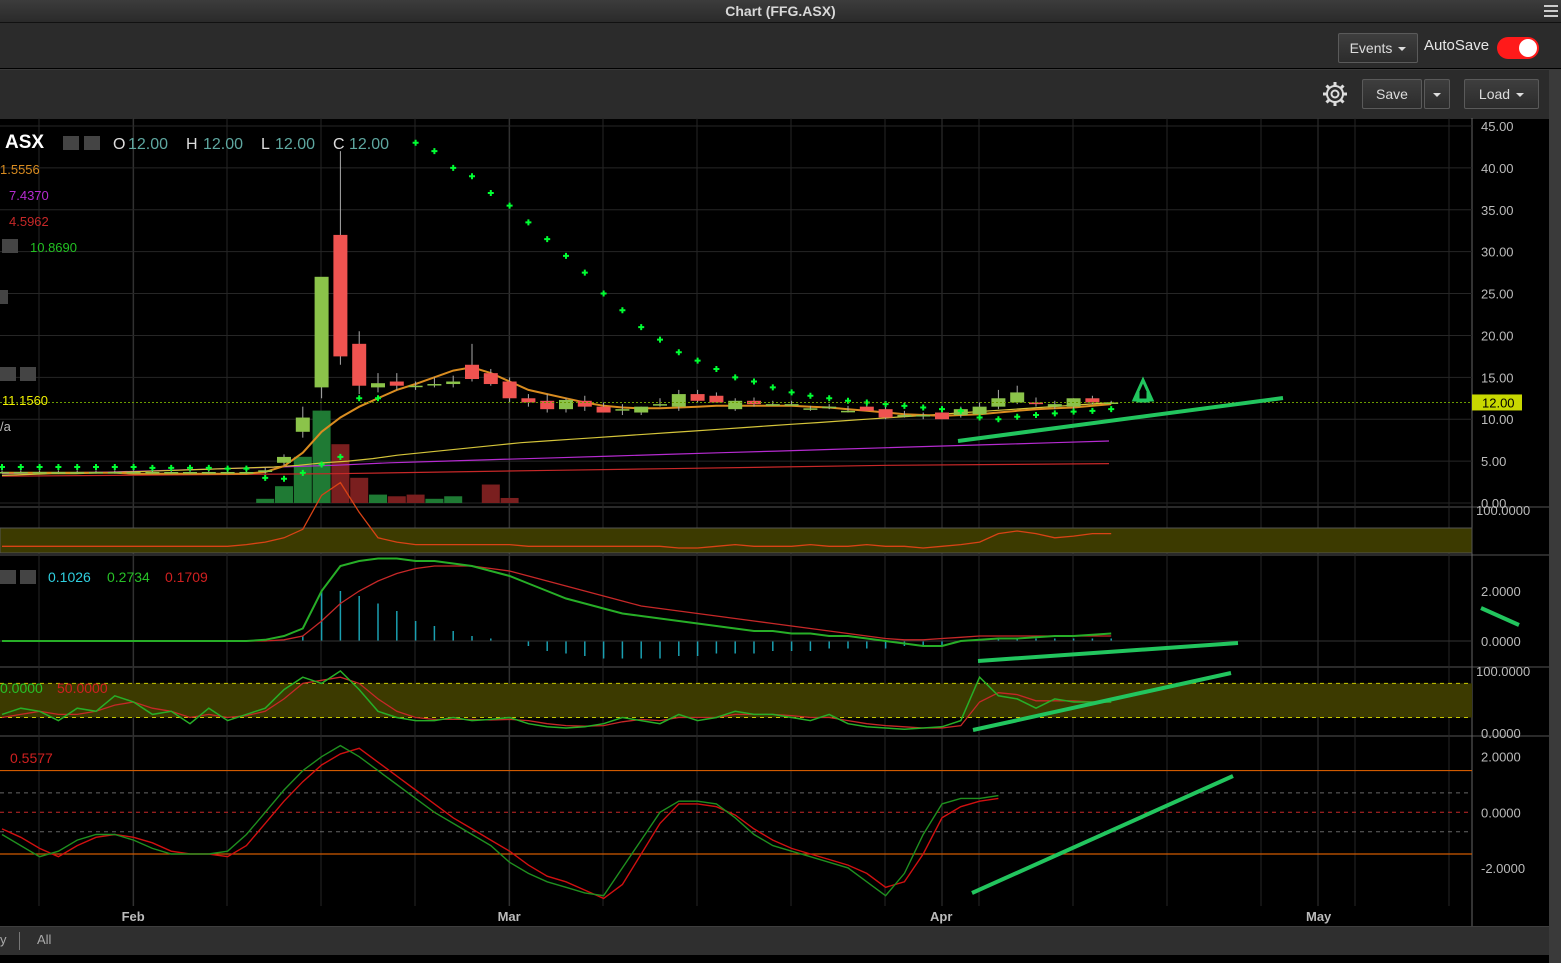 The image size is (1561, 963). Describe the element at coordinates (1497, 126) in the screenshot. I see `y-tick-label: 45.00` at that location.